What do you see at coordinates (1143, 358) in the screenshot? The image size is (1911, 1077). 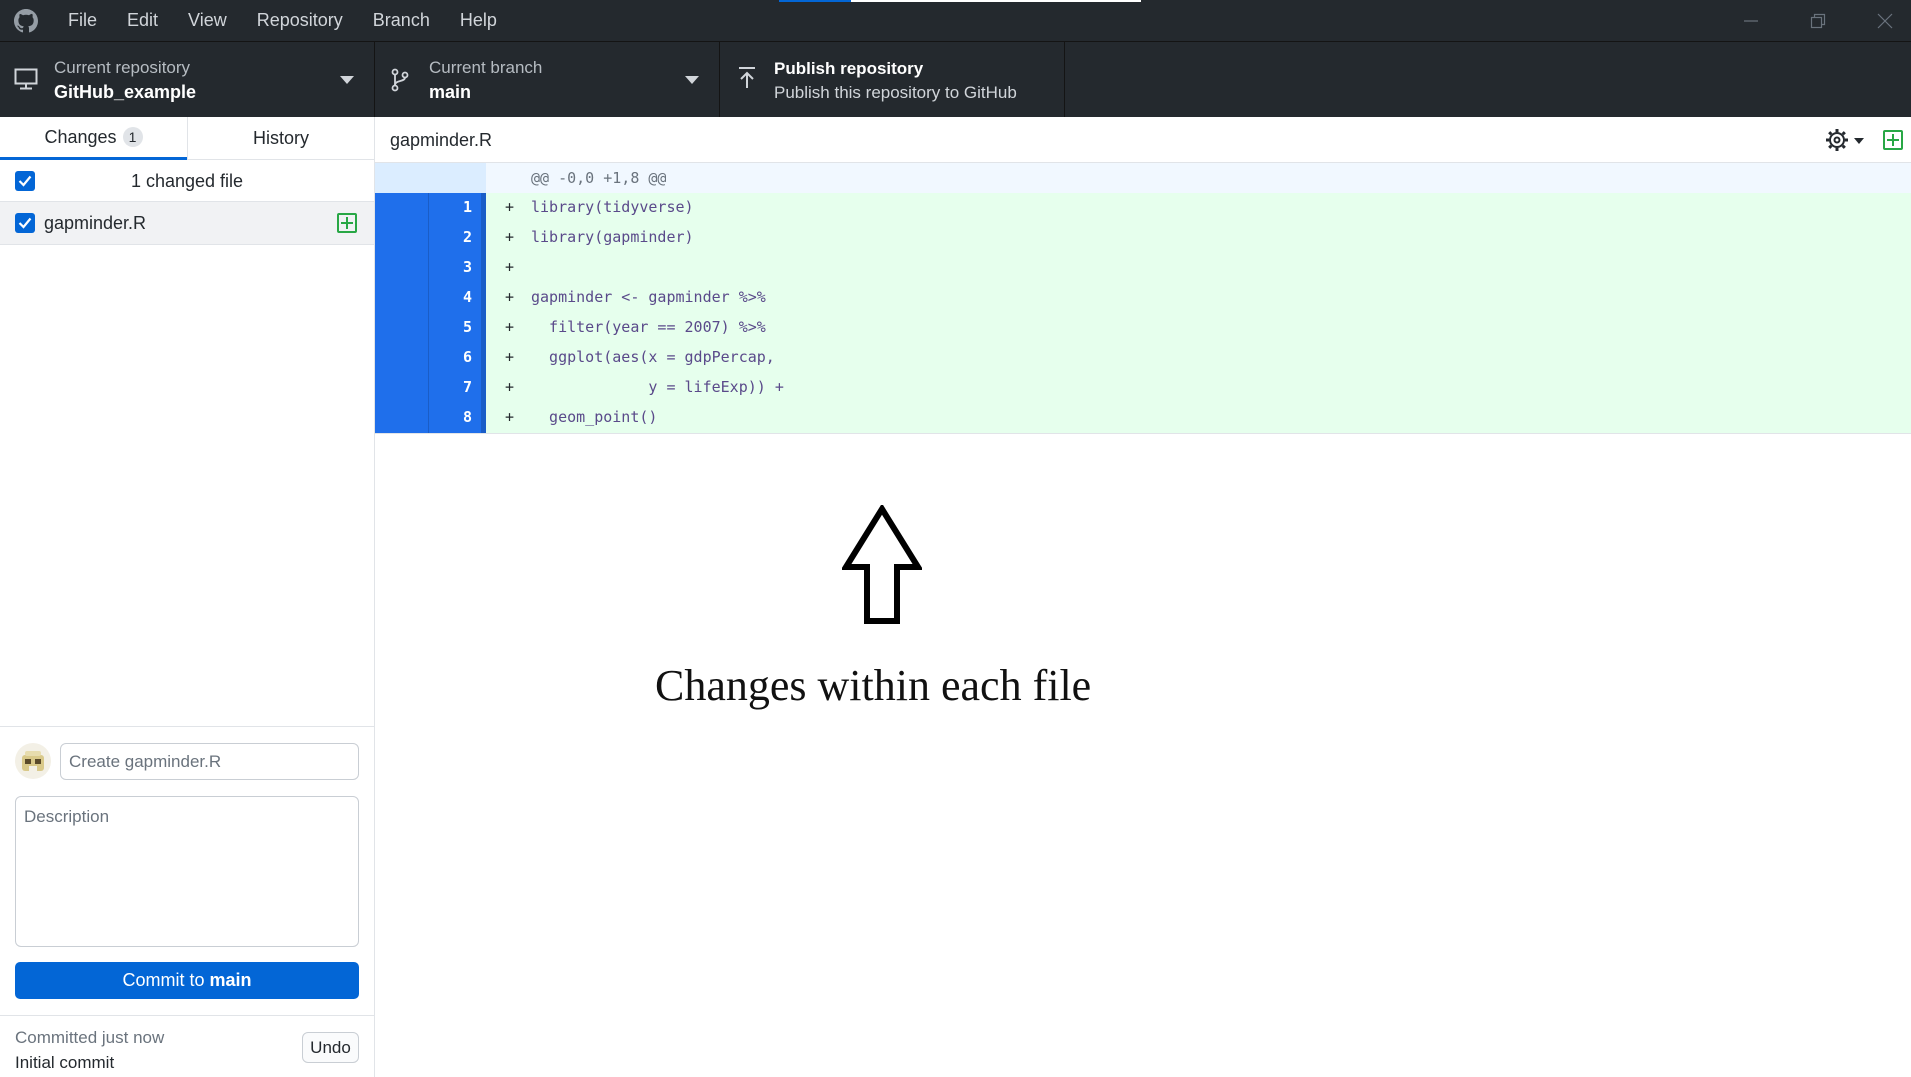 I see `diff-line: 6 + ggplot(aes(x = gdpPercap,` at bounding box center [1143, 358].